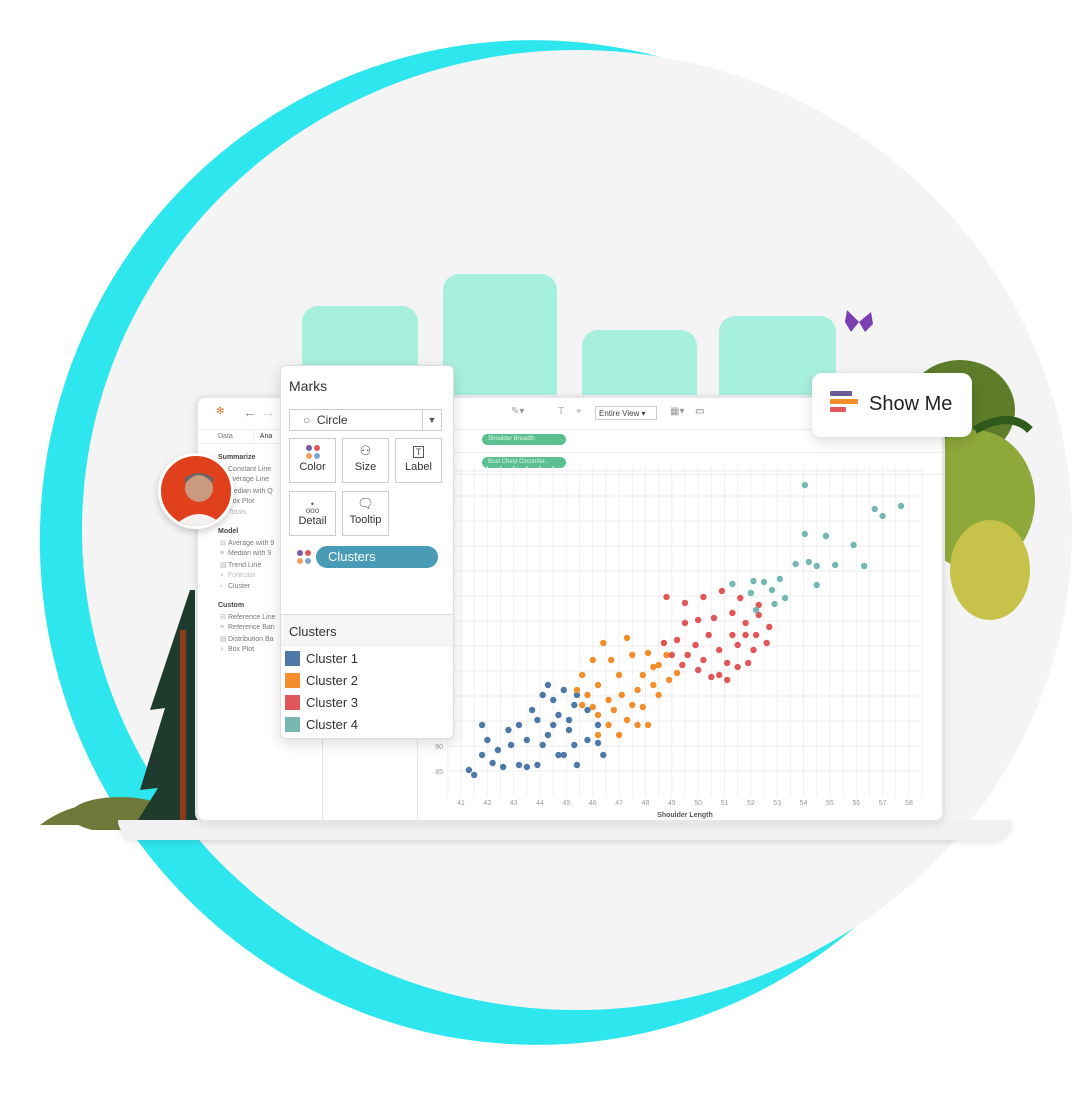 Image resolution: width=1080 pixels, height=1109 pixels. Describe the element at coordinates (225, 436) in the screenshot. I see `tab-data: Data` at that location.